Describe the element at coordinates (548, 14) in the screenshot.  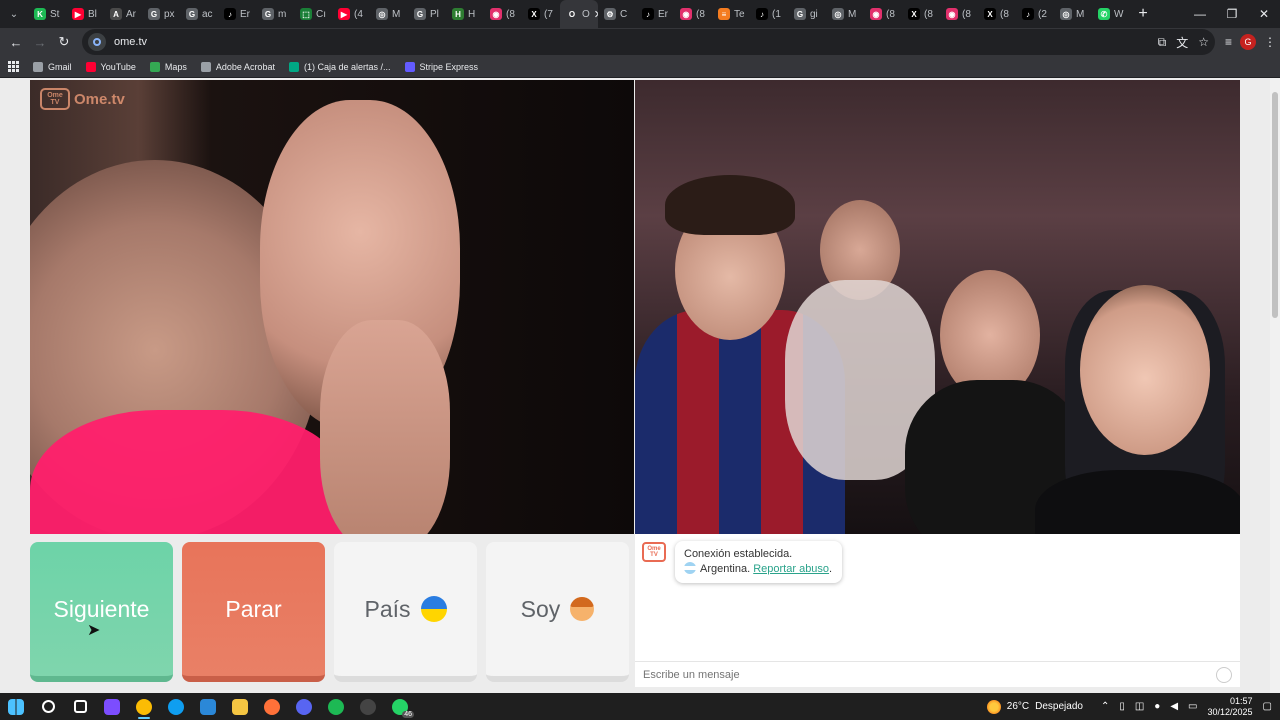
I see `tab-title: (7` at that location.